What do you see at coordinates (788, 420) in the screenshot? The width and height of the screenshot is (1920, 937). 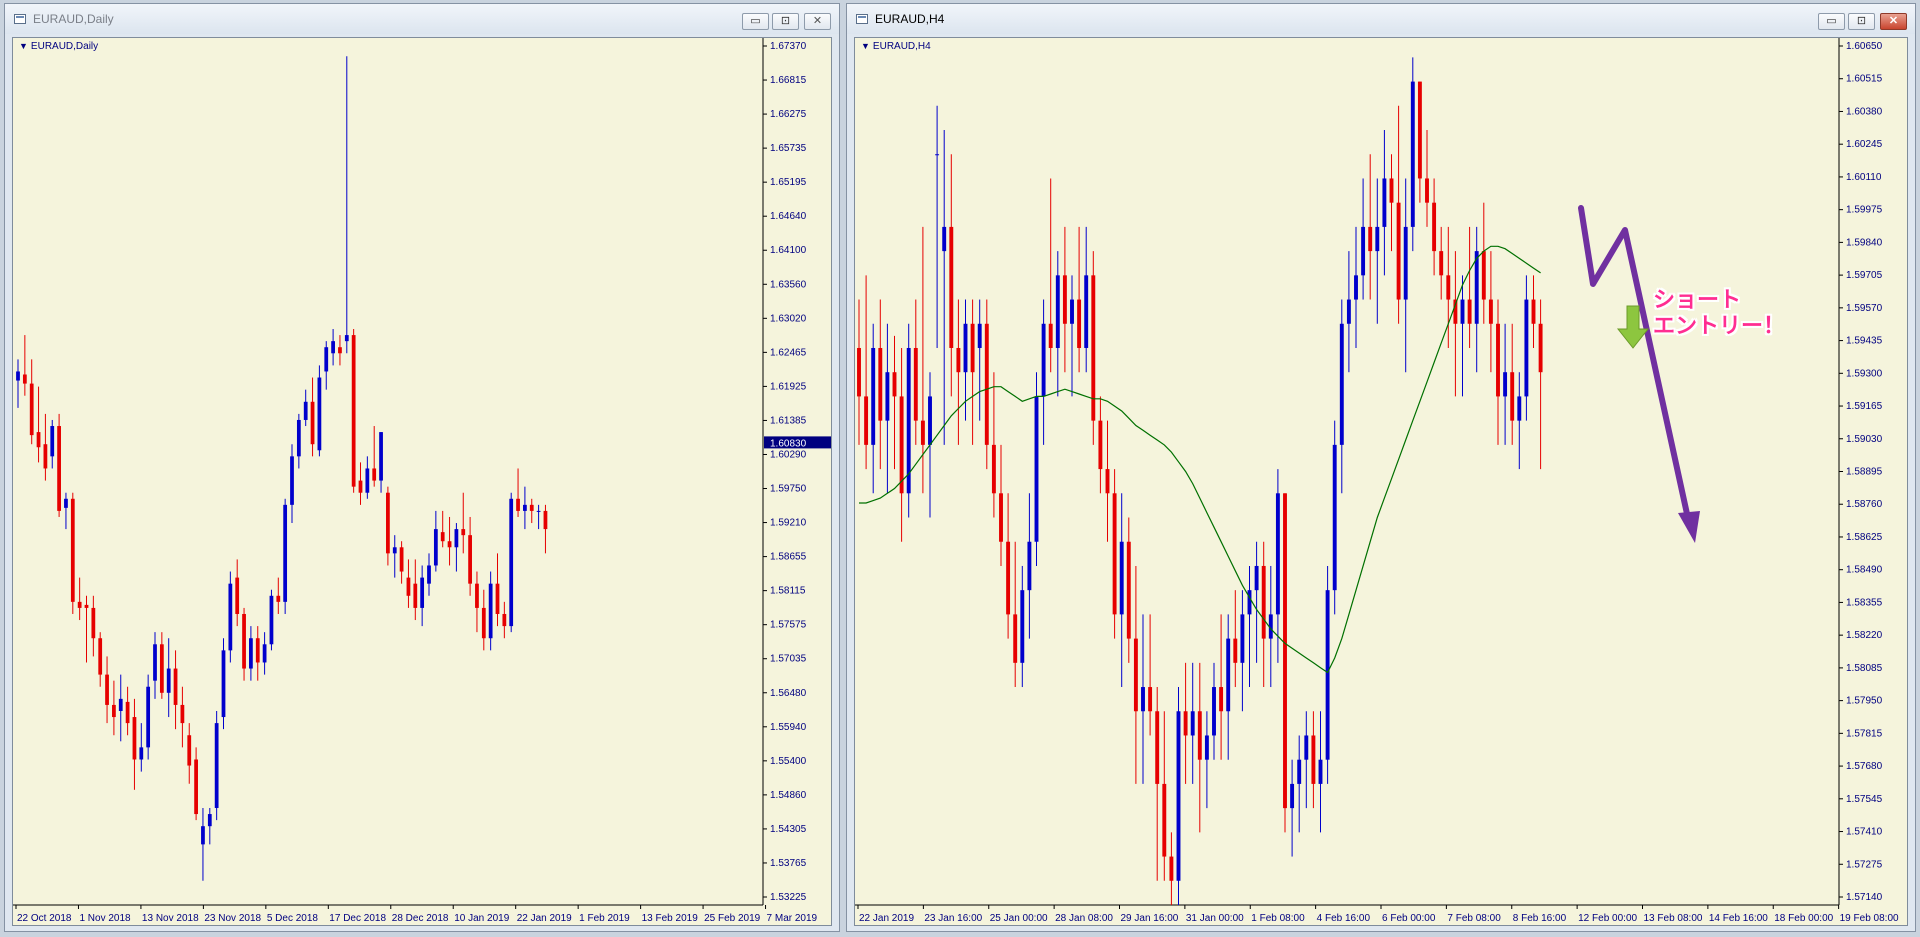 I see `price-tick-label: 1.61385` at bounding box center [788, 420].